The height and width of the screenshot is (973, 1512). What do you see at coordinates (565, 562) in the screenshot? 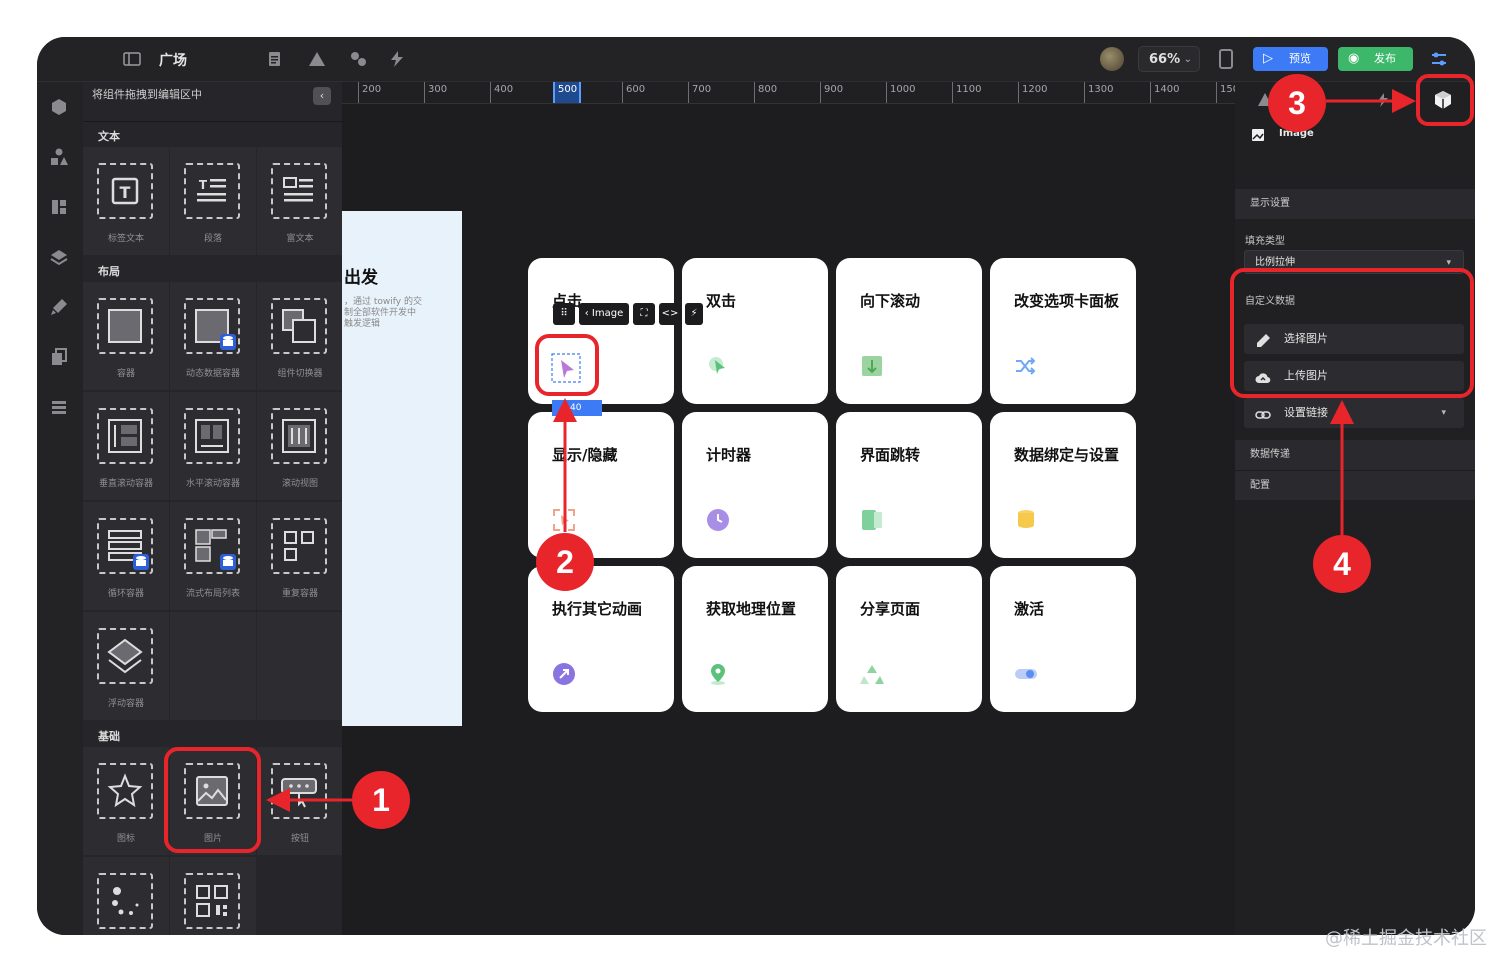
I see `step-badge-2: 2` at bounding box center [565, 562].